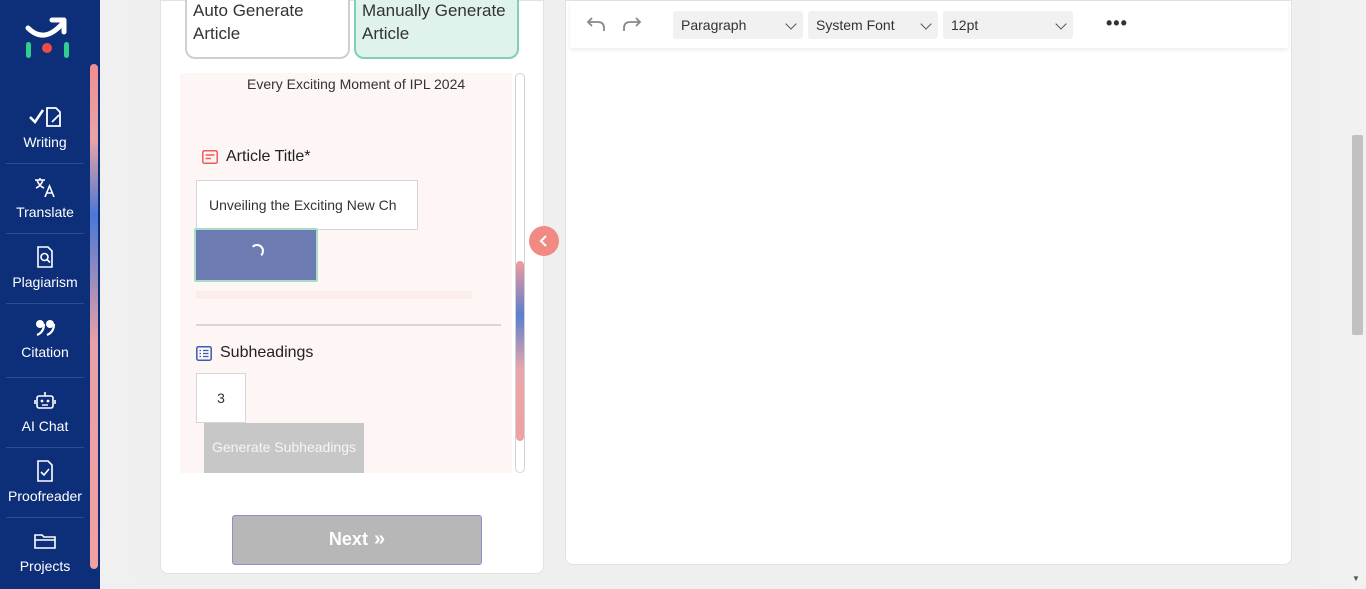 Image resolution: width=1366 pixels, height=589 pixels. Describe the element at coordinates (45, 129) in the screenshot. I see `sidebar-item-writing: Writing` at that location.